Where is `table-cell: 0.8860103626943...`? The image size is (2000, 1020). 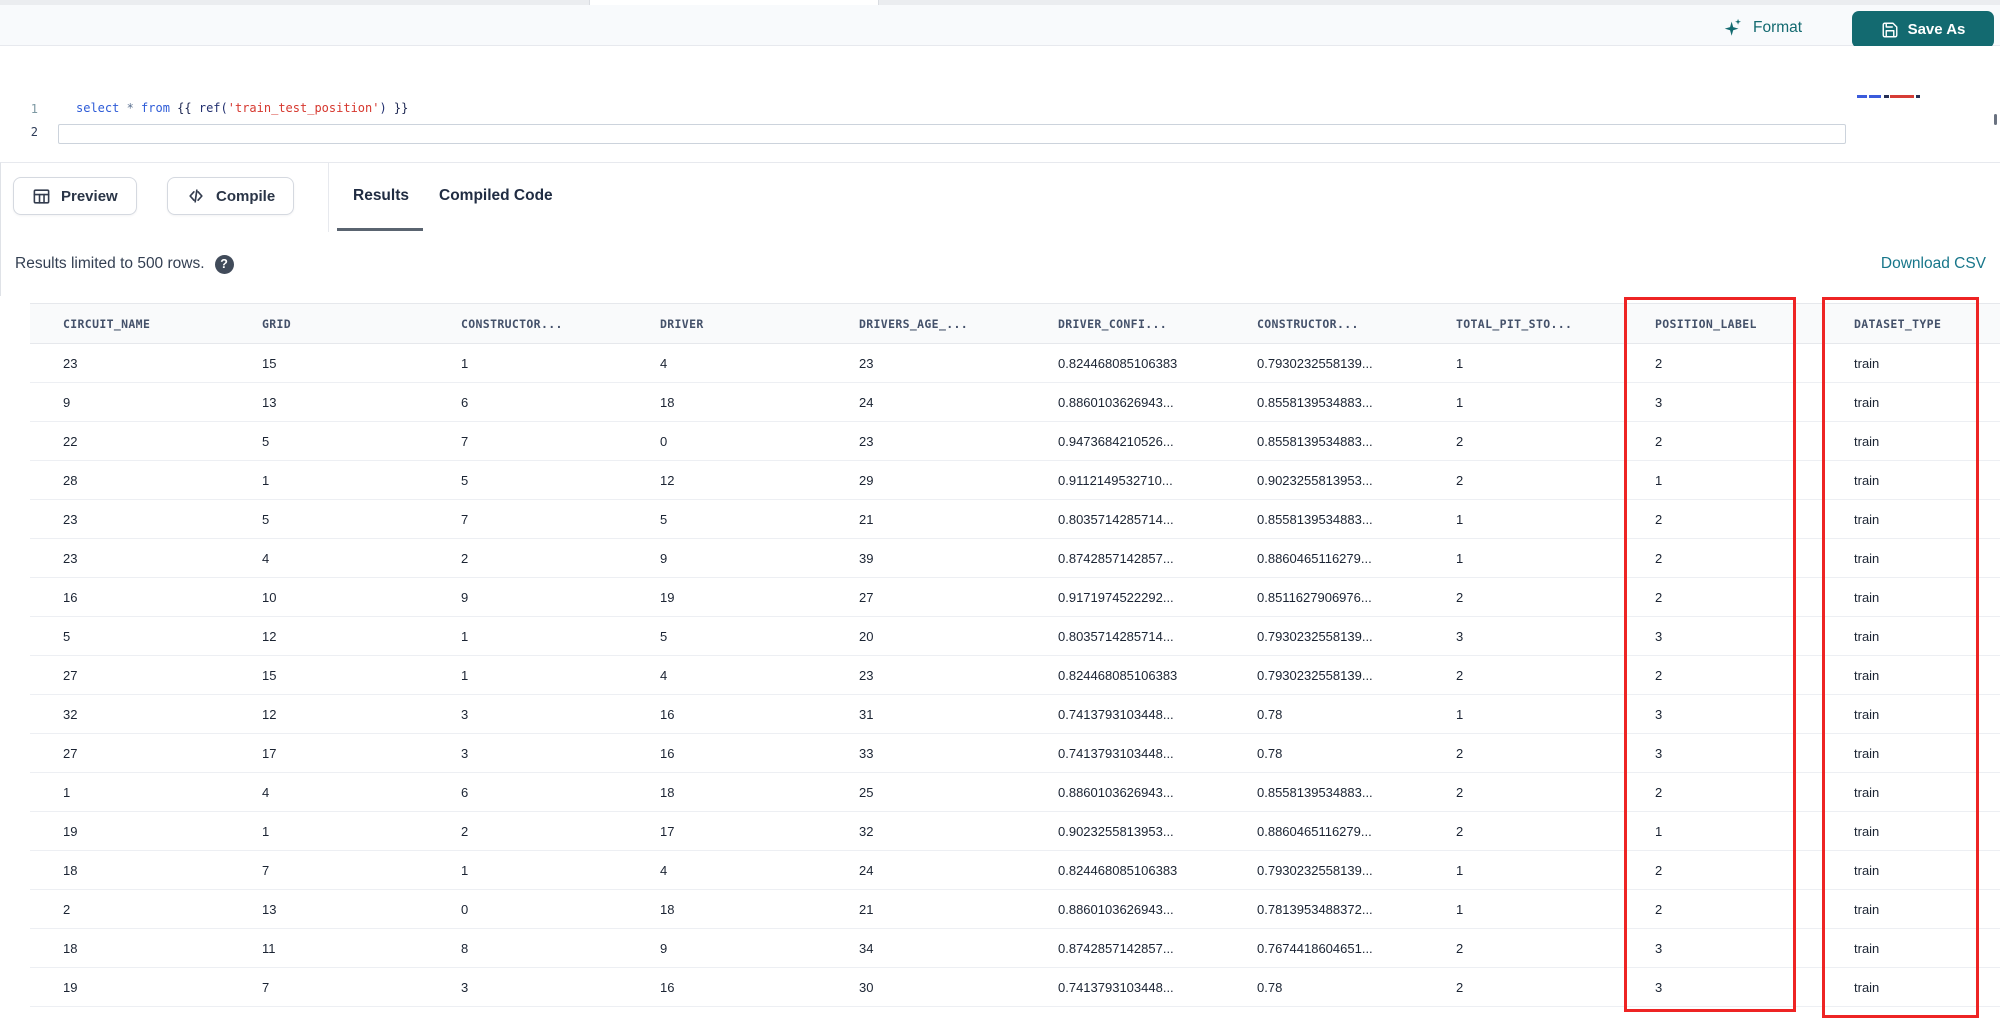 table-cell: 0.8860103626943... is located at coordinates (1124, 909).